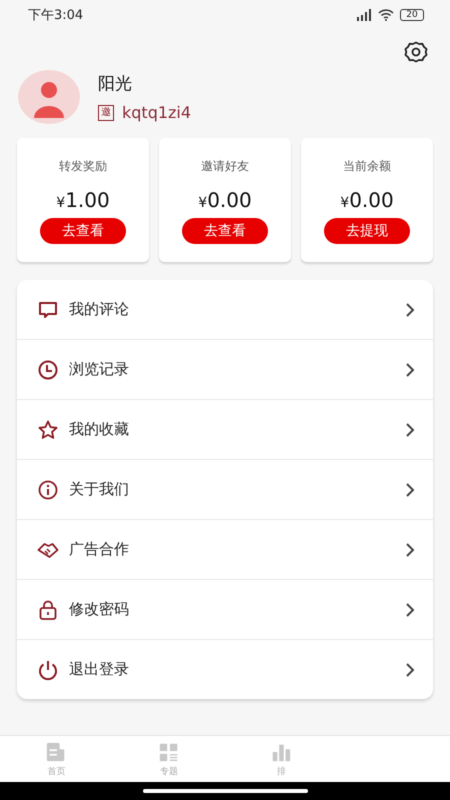  I want to click on invite-code: kqtq1zi4, so click(157, 112).